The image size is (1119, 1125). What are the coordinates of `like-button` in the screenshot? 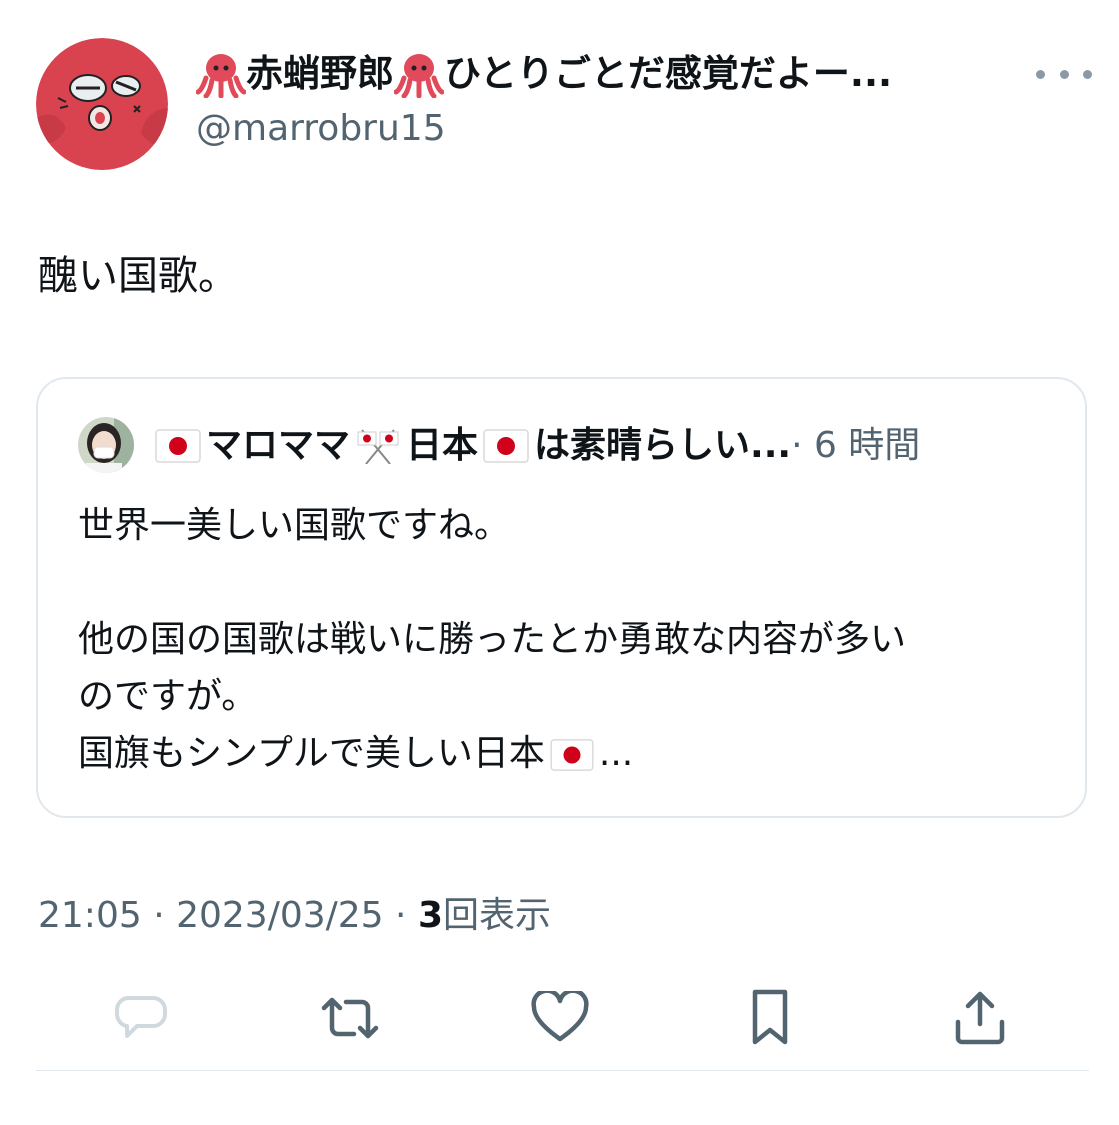 It's located at (560, 1018).